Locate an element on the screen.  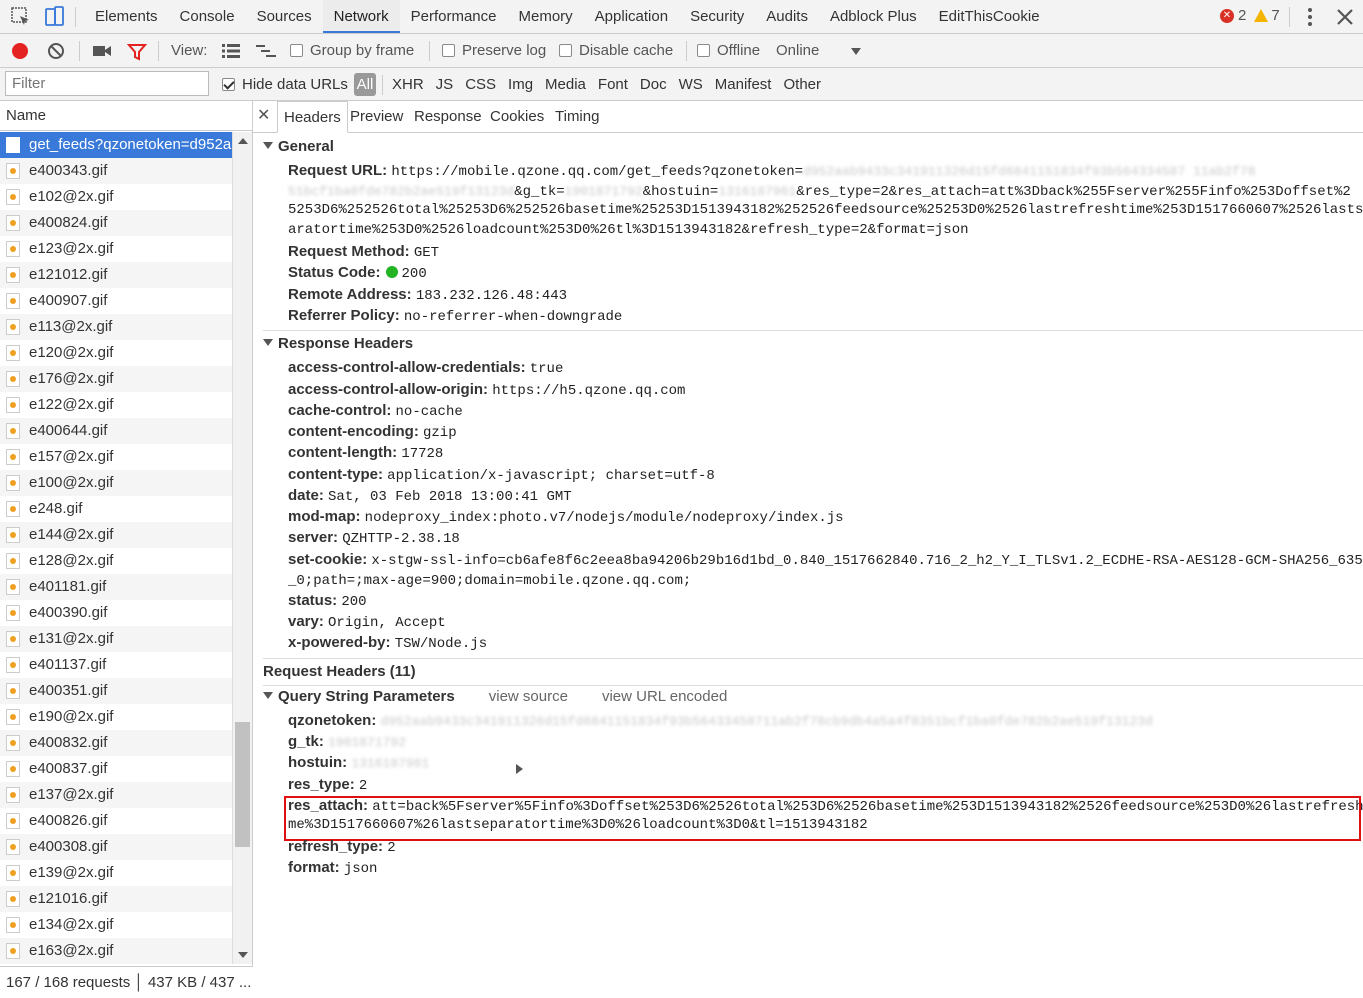
request-row: e400832.gif is located at coordinates (116, 743).